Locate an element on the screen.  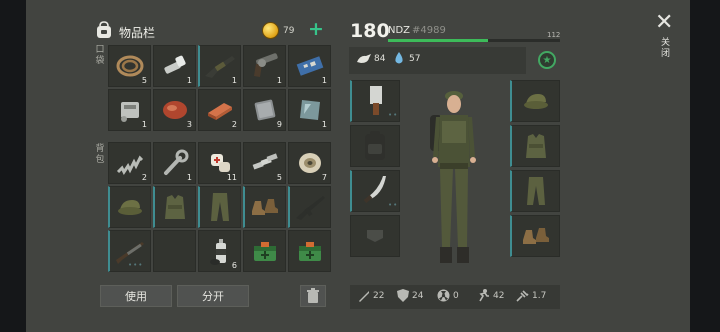
spray-can-icon is located at coordinates (217, 252).